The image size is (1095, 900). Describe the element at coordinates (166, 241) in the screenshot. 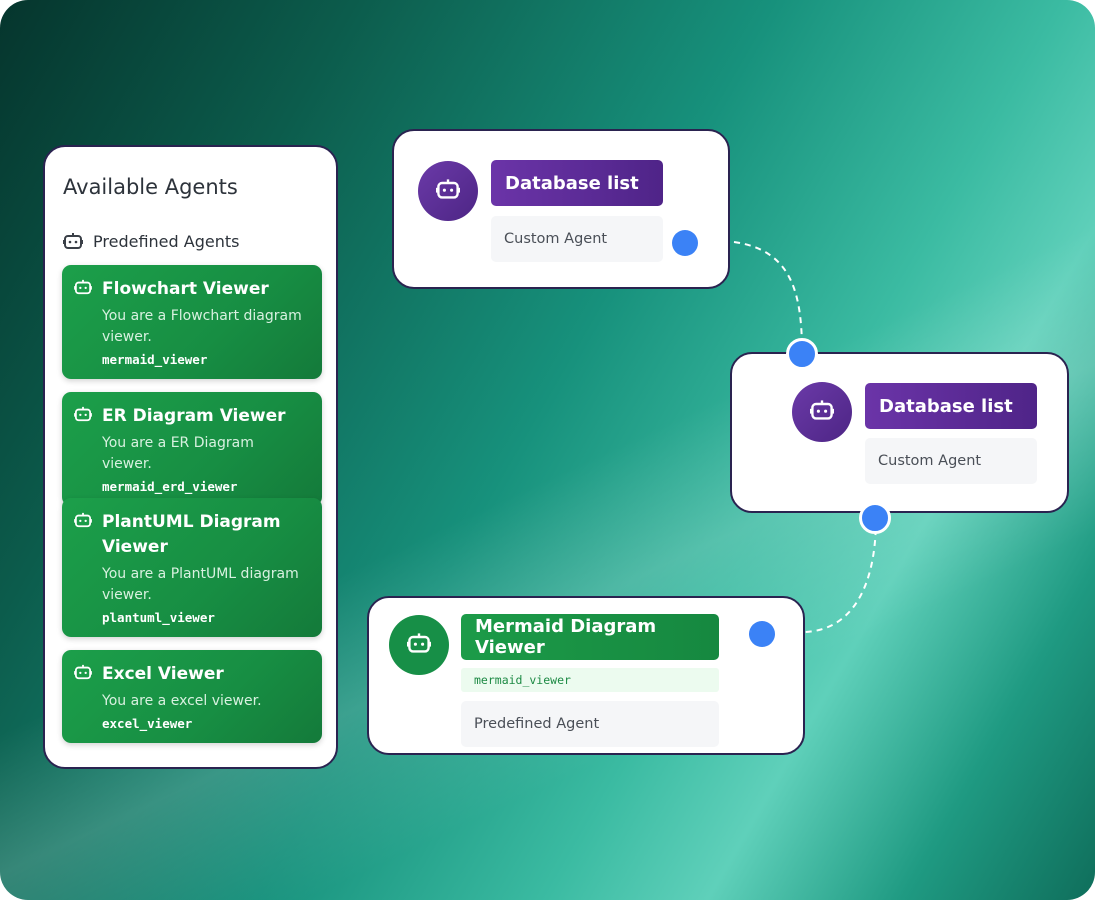

I see `section-label: Predefined Agents` at that location.